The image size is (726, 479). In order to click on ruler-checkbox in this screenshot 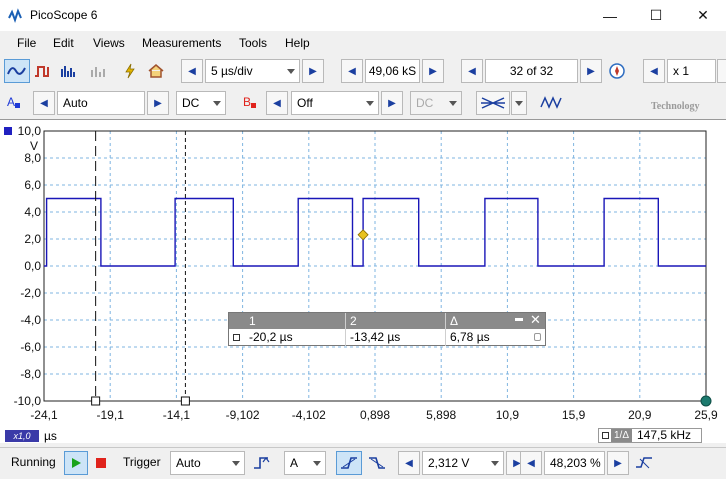, I will do `click(236, 337)`.